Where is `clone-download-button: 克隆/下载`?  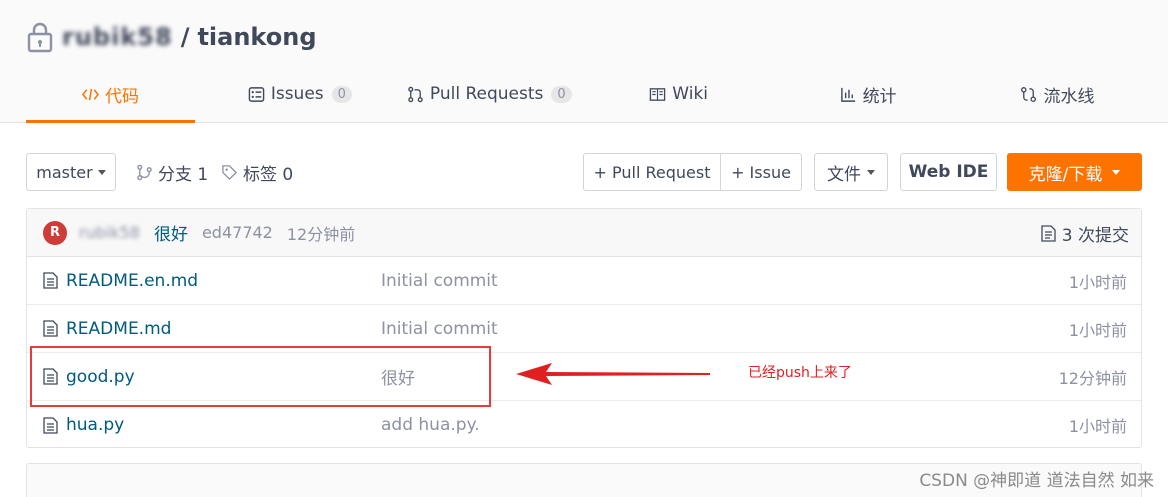
clone-download-button: 克隆/下载 is located at coordinates (1074, 172).